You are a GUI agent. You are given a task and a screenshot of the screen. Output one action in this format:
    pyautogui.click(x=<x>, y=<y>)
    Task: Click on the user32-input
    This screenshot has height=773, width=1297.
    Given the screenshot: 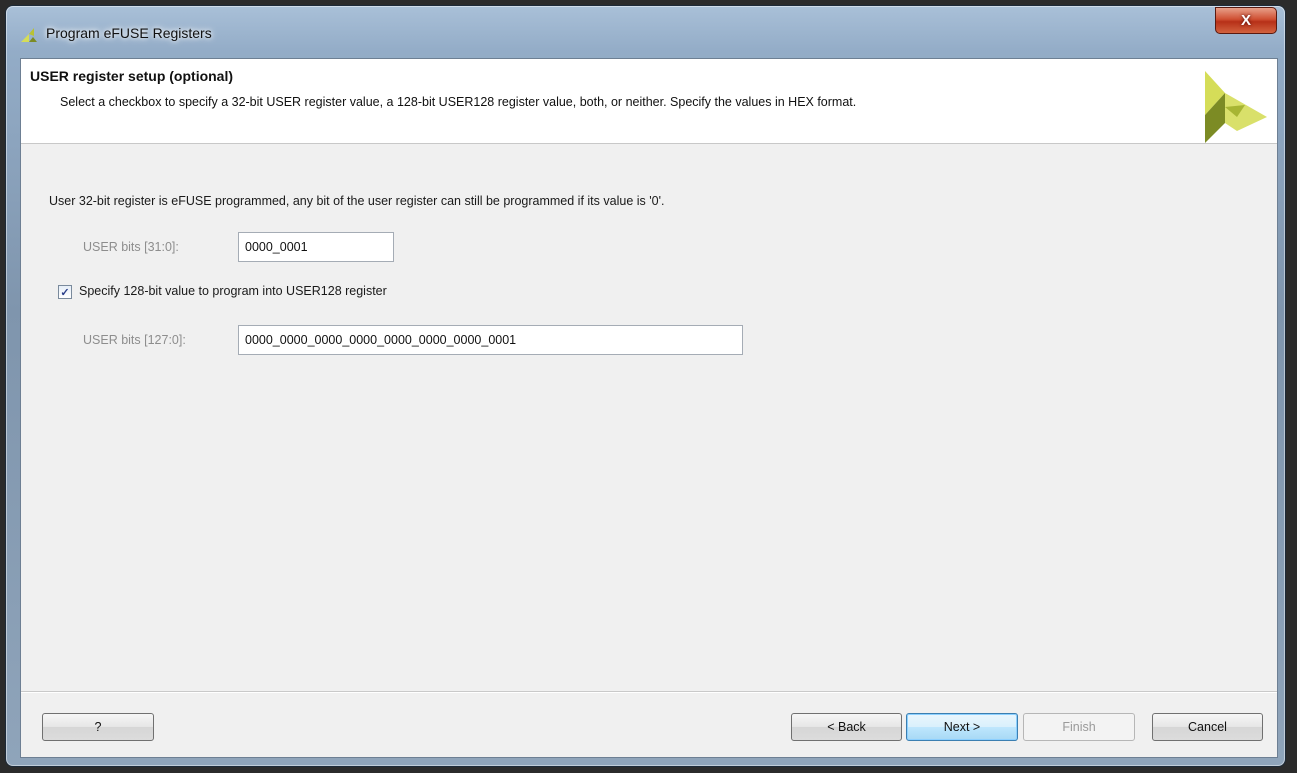 What is the action you would take?
    pyautogui.click(x=316, y=247)
    